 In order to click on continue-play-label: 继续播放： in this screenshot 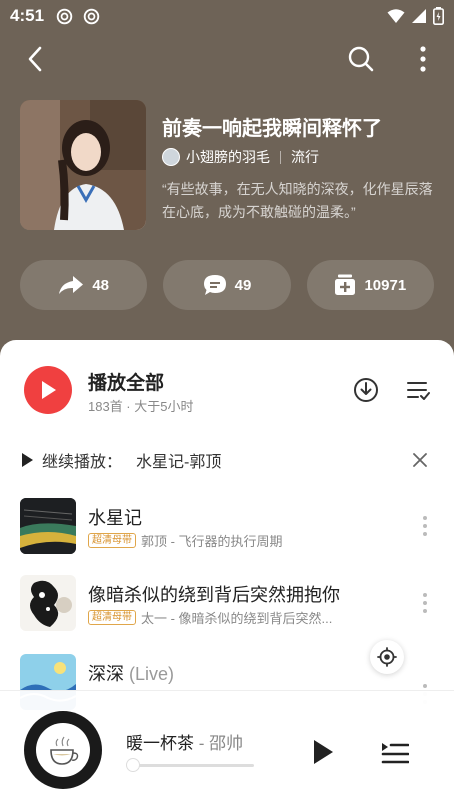, I will do `click(82, 462)`.